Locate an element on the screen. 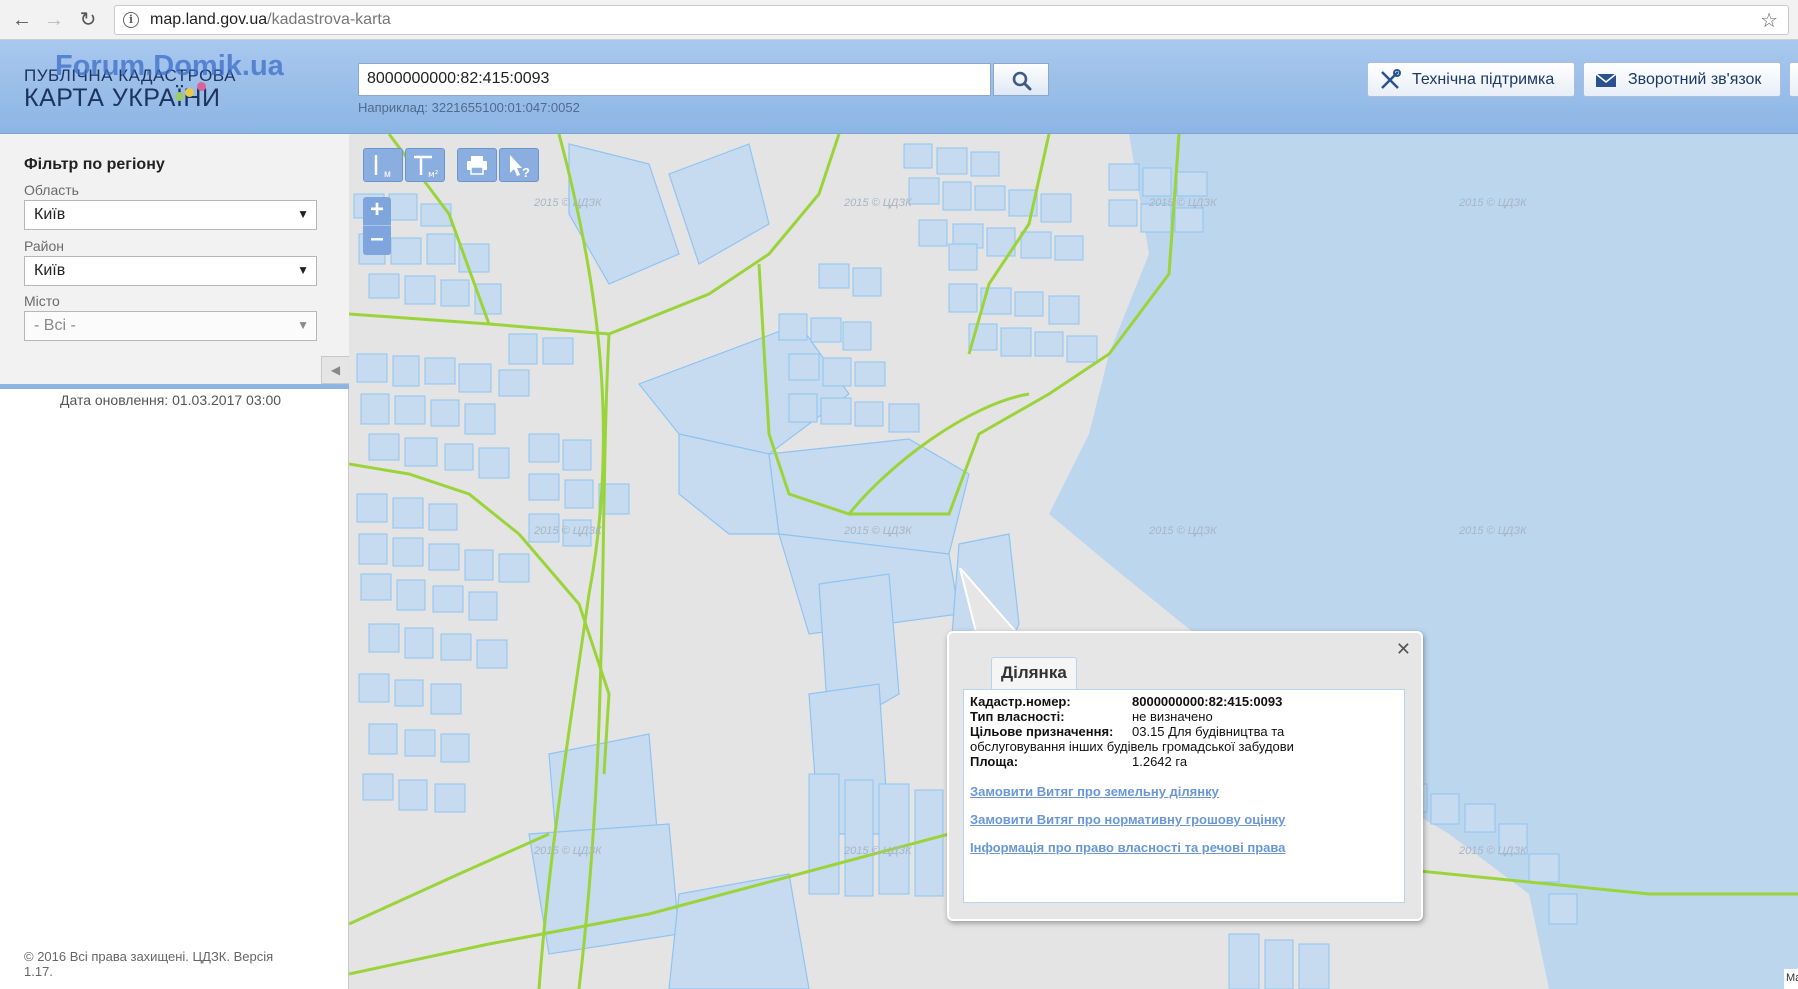 Image resolution: width=1798 pixels, height=989 pixels. ruler-unit: м is located at coordinates (387, 174).